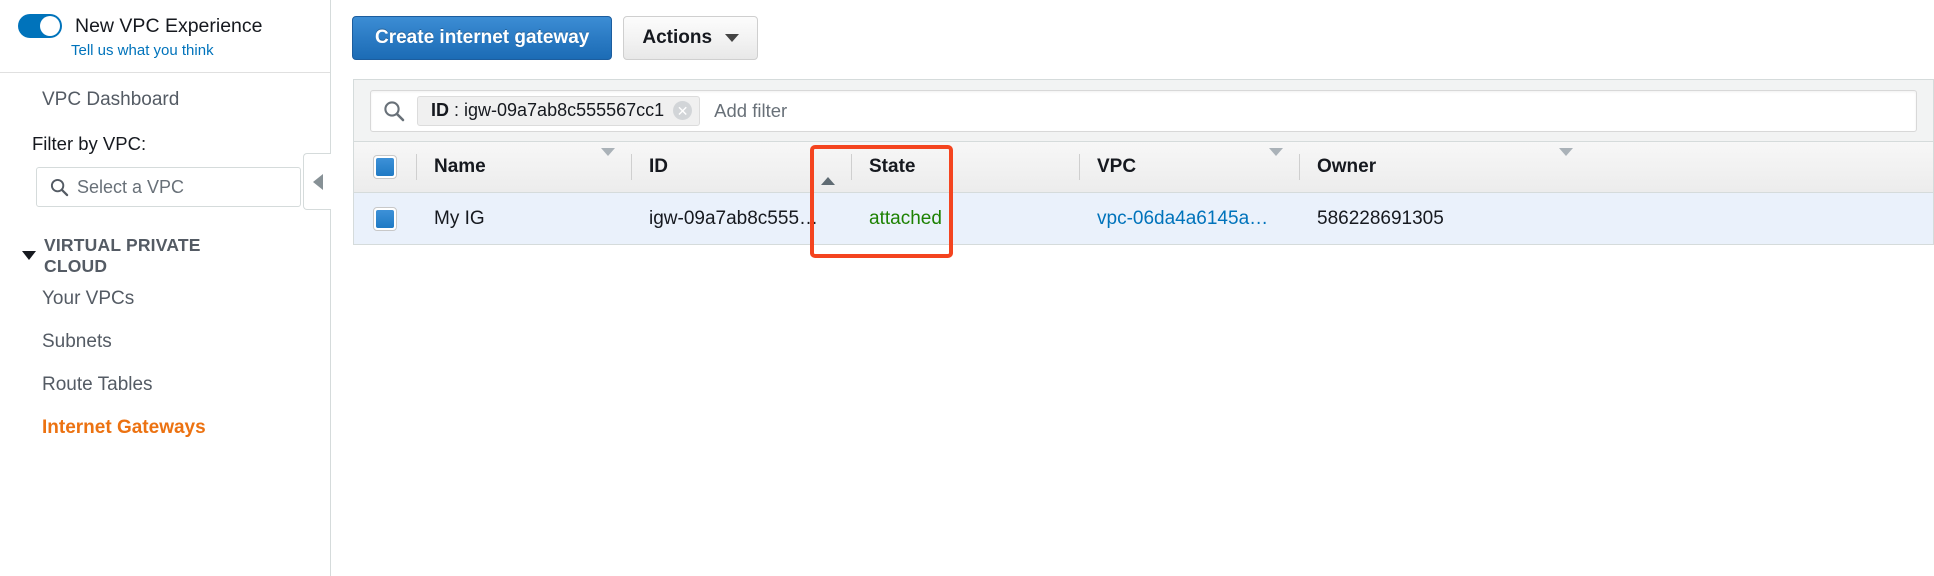  I want to click on cell-name: My IG, so click(459, 218).